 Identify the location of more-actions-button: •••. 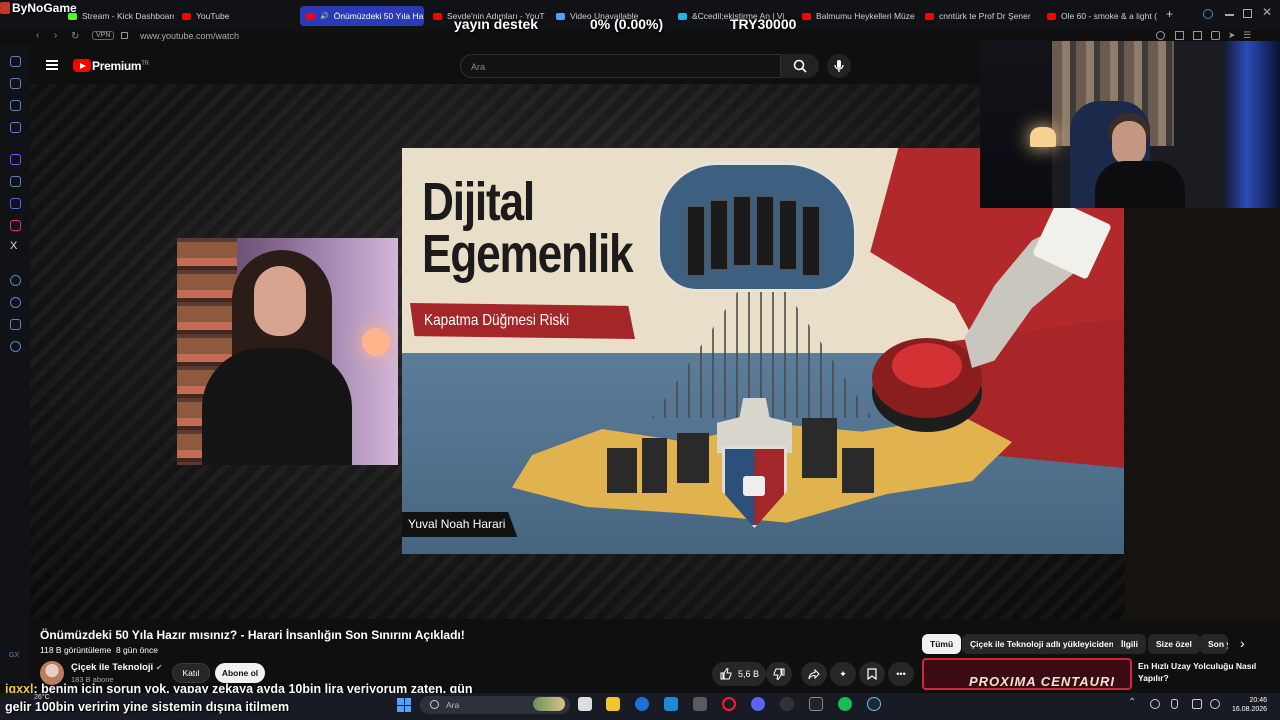
(901, 674).